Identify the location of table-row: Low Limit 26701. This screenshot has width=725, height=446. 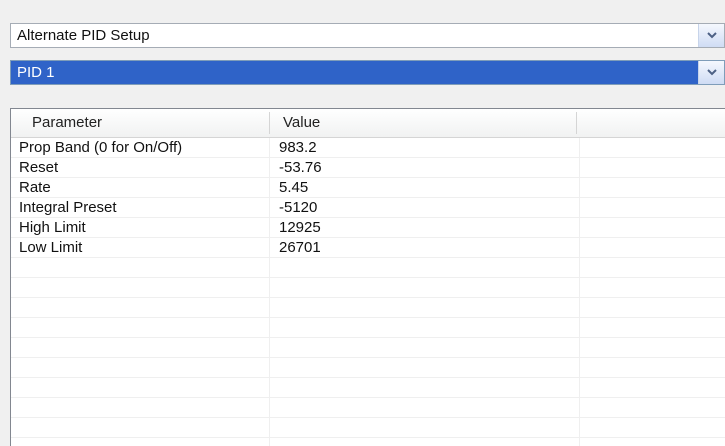
(368, 248).